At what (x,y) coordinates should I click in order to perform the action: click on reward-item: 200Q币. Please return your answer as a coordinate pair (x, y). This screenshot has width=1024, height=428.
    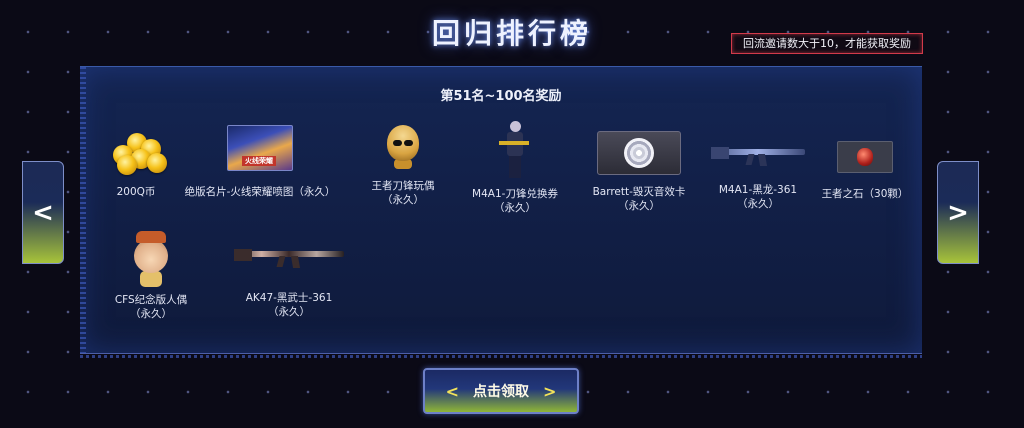
    Looking at the image, I should click on (136, 165).